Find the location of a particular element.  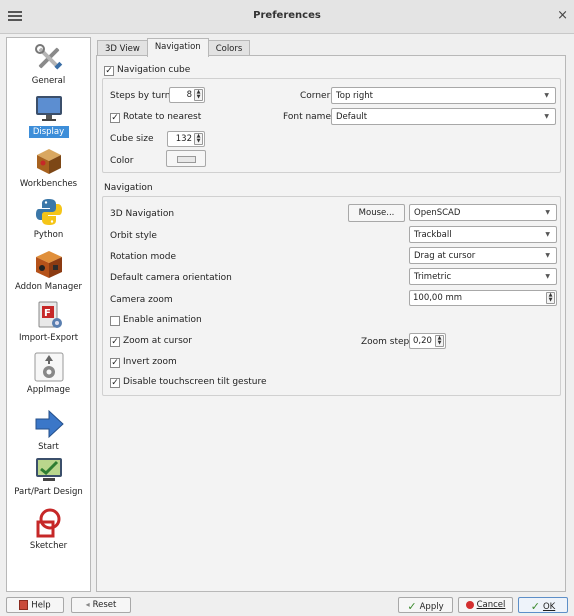

part-design-icon is located at coordinates (48, 469).